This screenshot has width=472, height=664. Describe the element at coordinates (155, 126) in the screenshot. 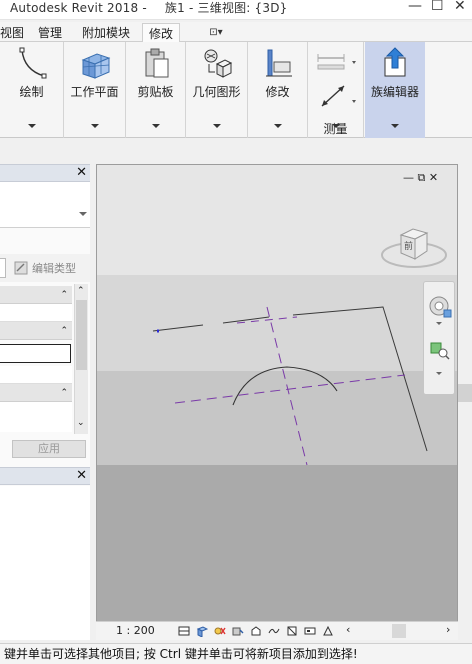

I see `panel-clipboard-expander` at that location.